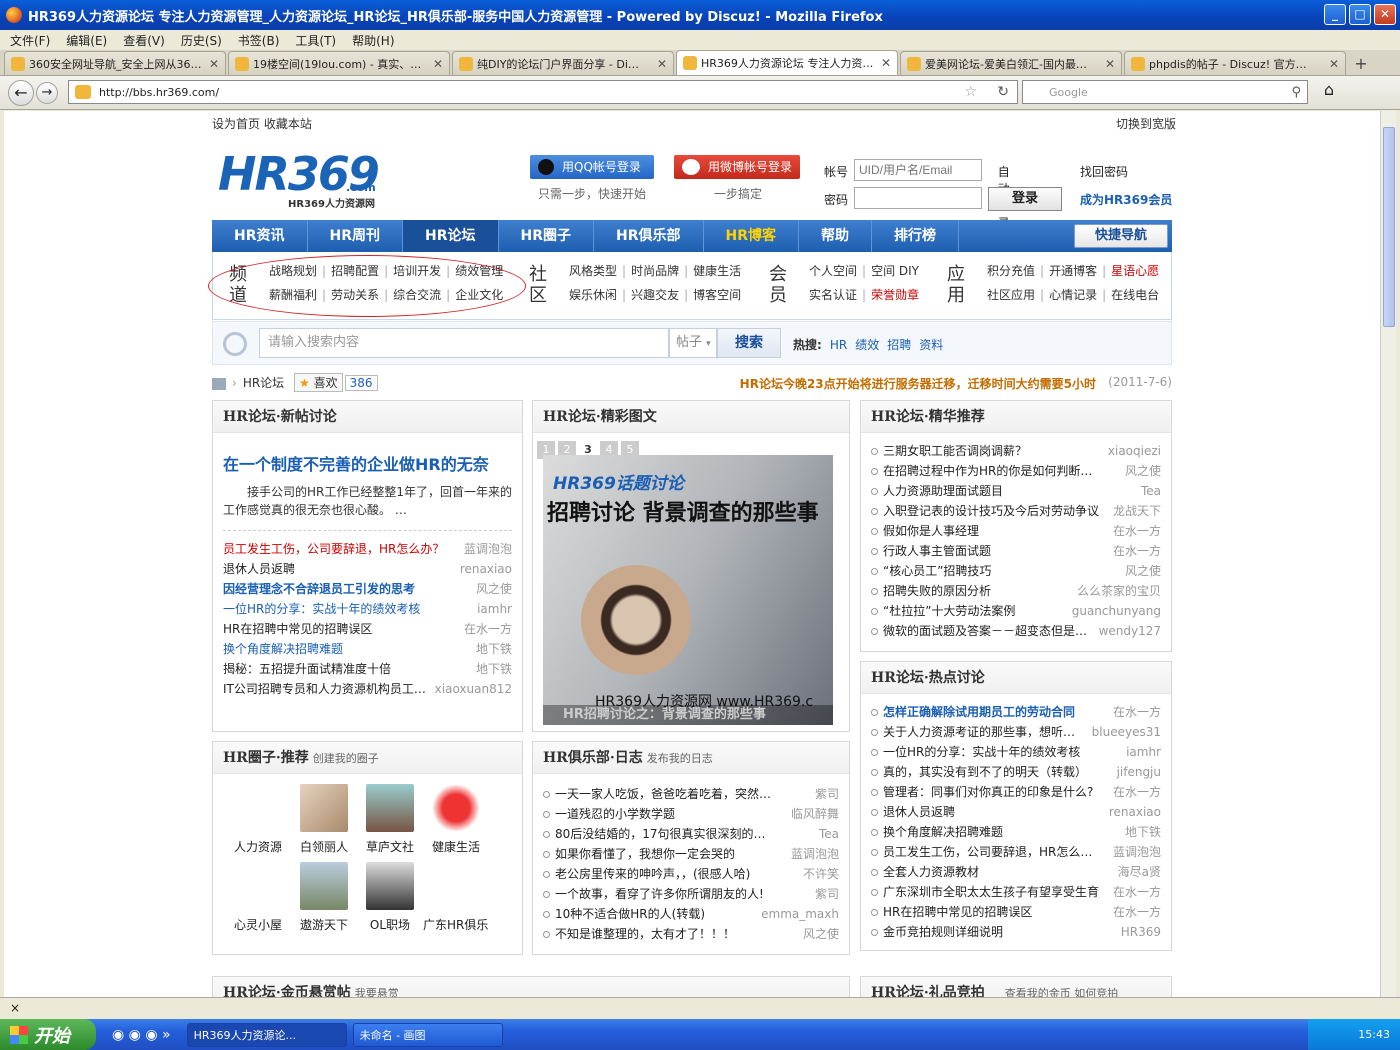 This screenshot has width=1400, height=1050. Describe the element at coordinates (691, 934) in the screenshot. I see `list-item: 不知是谁整理的，太有才了！！！ 风之使` at that location.